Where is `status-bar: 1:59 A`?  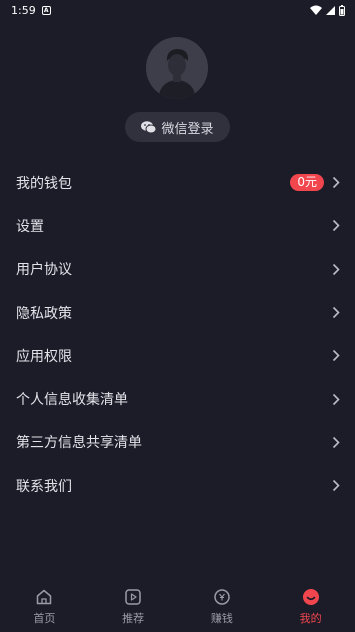
status-bar: 1:59 A is located at coordinates (177, 10).